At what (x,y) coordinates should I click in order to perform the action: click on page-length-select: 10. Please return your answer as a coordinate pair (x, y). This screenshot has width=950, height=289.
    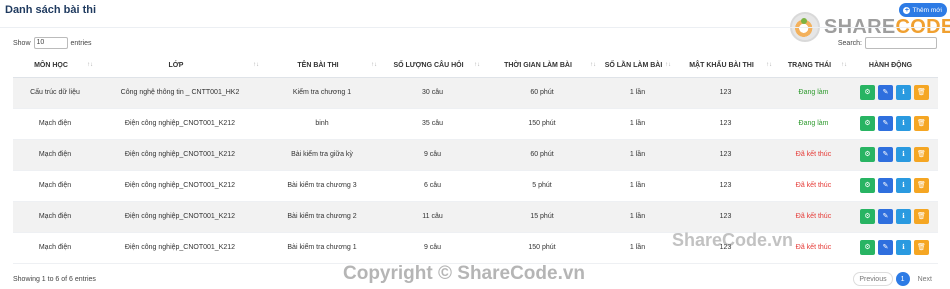
    Looking at the image, I should click on (50, 43).